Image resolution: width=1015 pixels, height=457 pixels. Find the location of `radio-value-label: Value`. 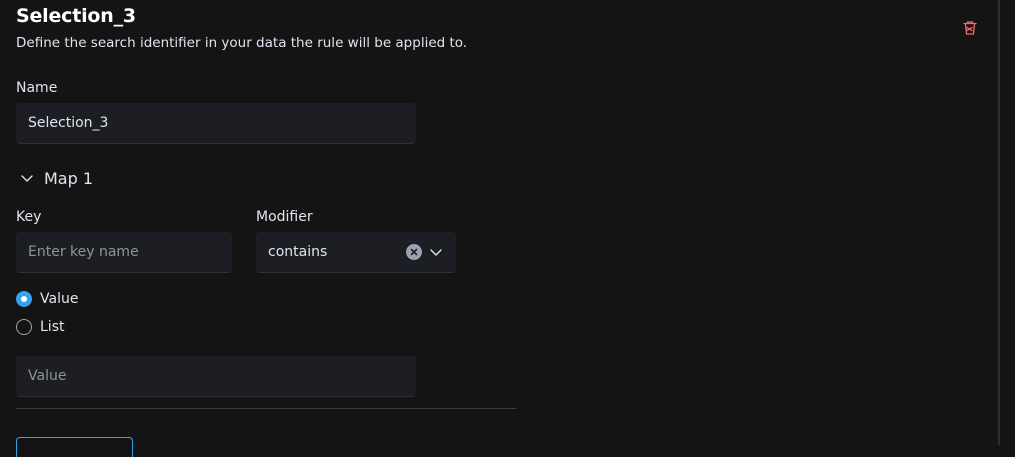

radio-value-label: Value is located at coordinates (59, 299).